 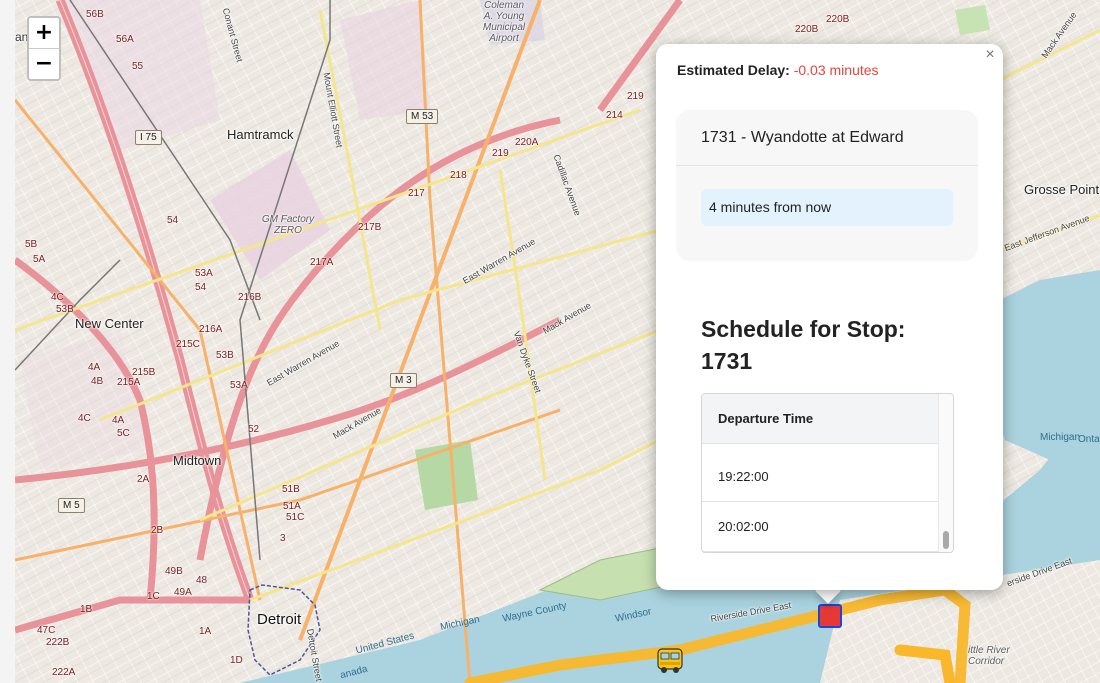 I want to click on place-new-center: New Center, so click(x=109, y=323).